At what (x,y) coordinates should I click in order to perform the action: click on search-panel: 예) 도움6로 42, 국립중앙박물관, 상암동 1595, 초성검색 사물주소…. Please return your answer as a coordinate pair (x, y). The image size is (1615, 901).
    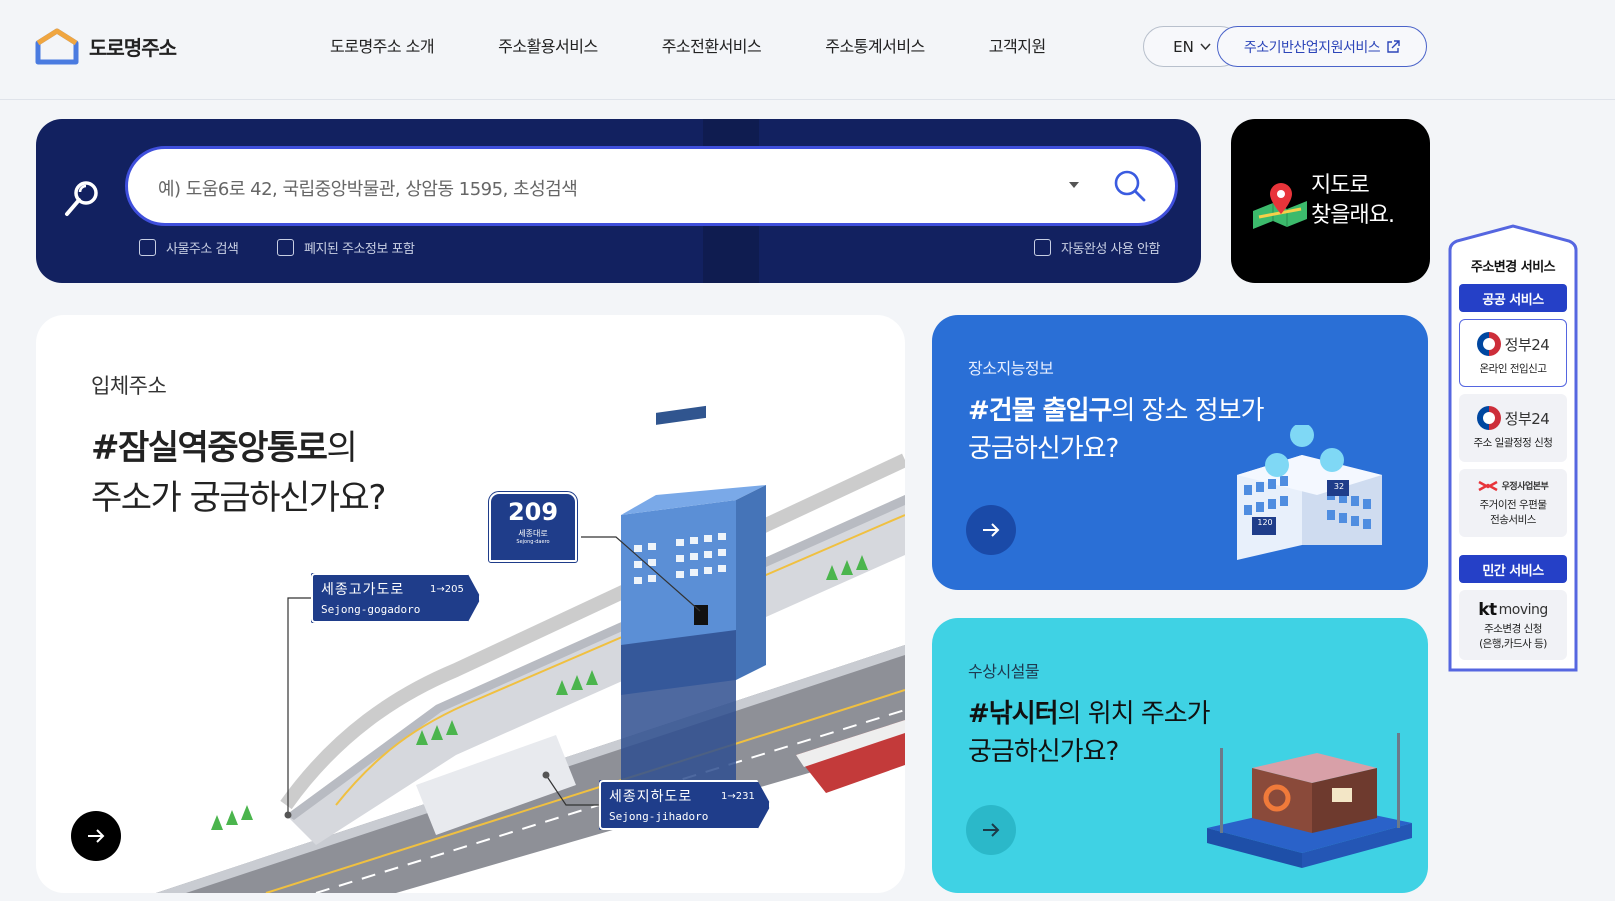
    Looking at the image, I should click on (618, 201).